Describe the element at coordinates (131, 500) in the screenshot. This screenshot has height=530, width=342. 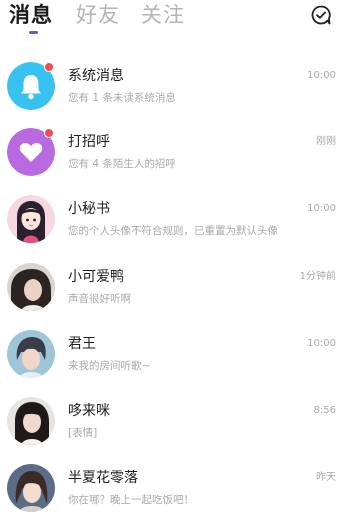
I see `message-preview: 你在哪？晚上一起吃饭吧！` at that location.